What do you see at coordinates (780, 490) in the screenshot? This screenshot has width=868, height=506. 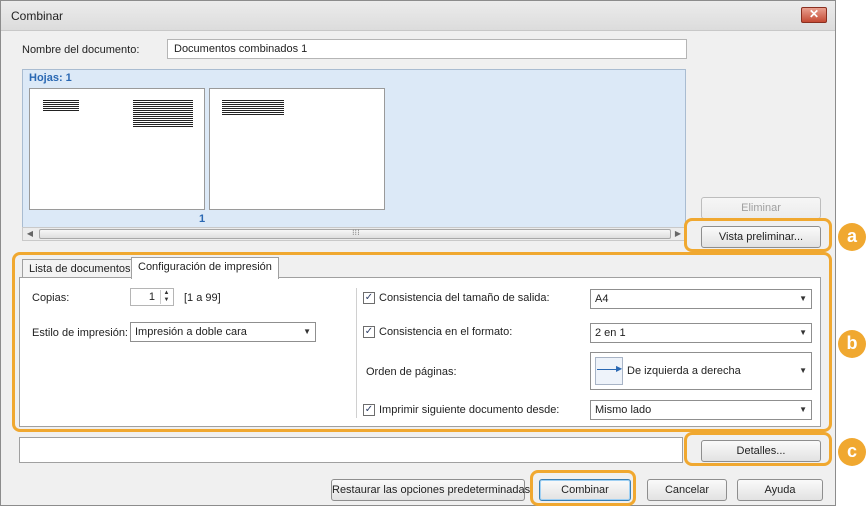 I see `help-button: Ayuda` at bounding box center [780, 490].